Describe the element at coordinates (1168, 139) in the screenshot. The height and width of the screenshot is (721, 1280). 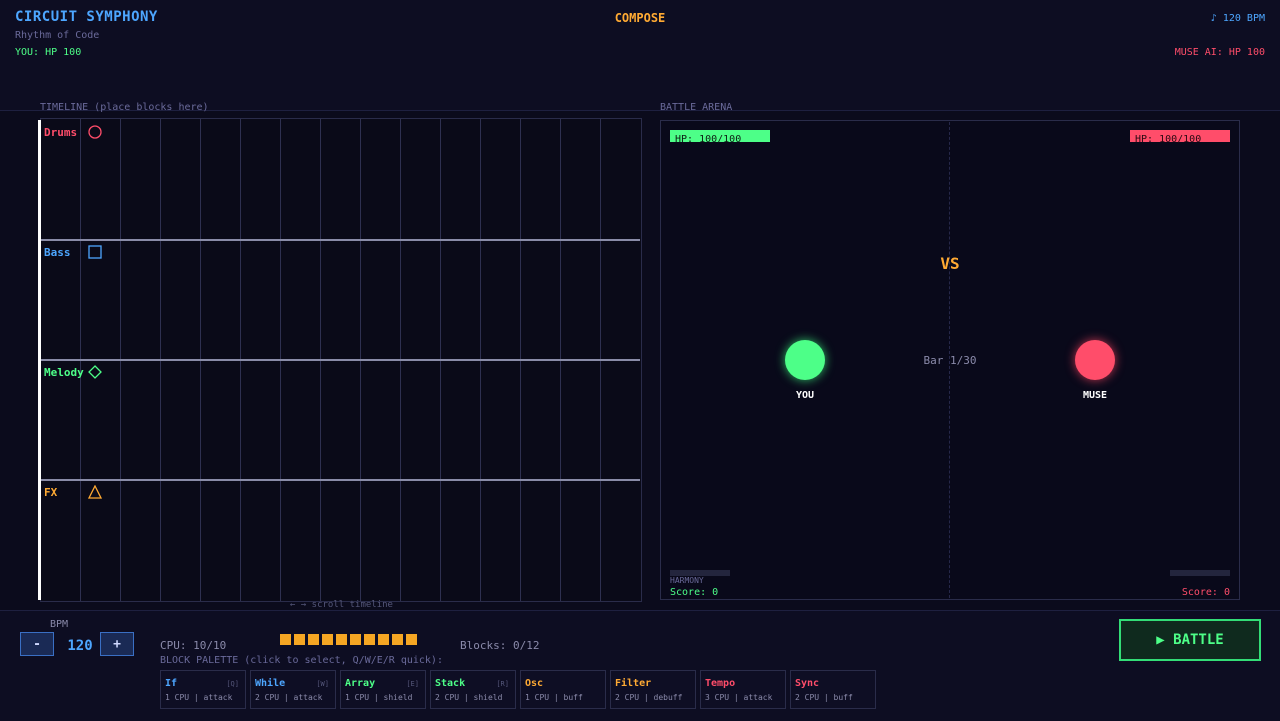
I see `enemy-hp-bar-text: HP: 100/100` at that location.